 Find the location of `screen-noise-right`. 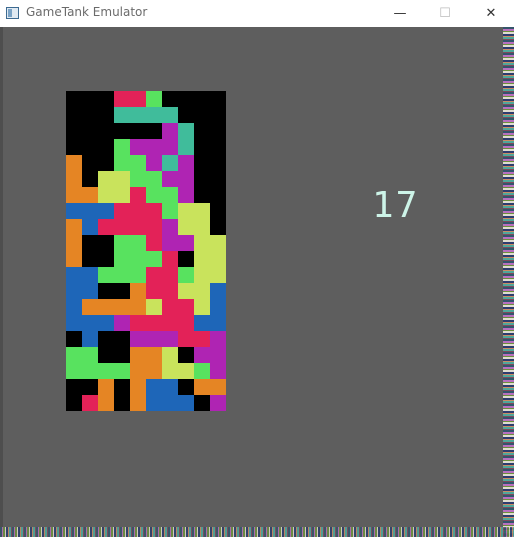

screen-noise-right is located at coordinates (508, 282).